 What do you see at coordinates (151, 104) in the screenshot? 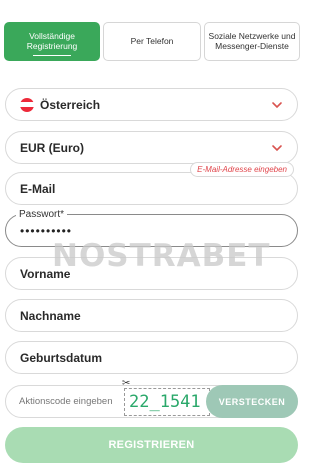
I see `country-select: Österreich` at bounding box center [151, 104].